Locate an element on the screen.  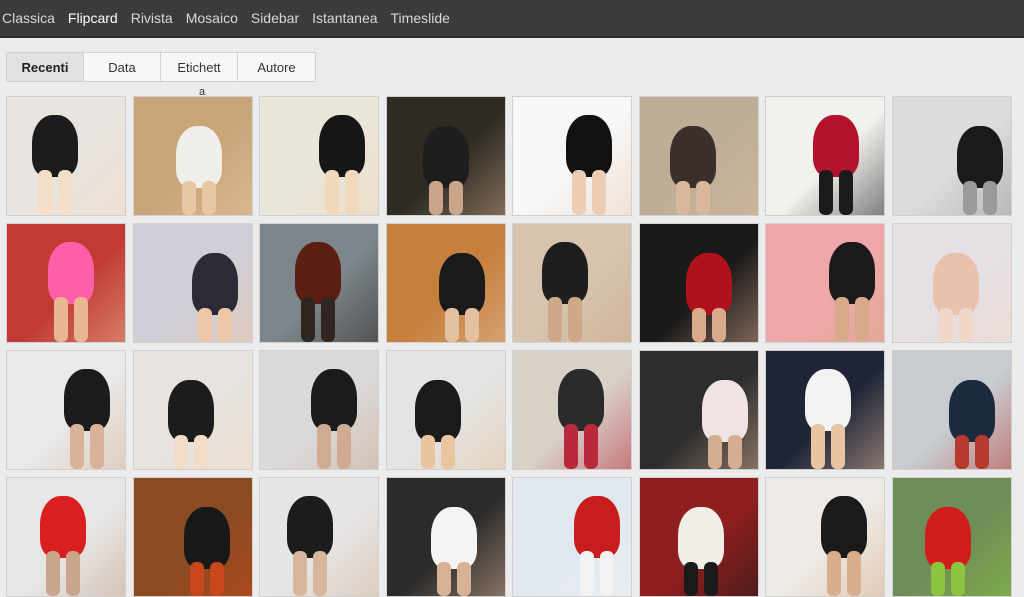
view-link-istantanea: Istantanea is located at coordinates (344, 18).